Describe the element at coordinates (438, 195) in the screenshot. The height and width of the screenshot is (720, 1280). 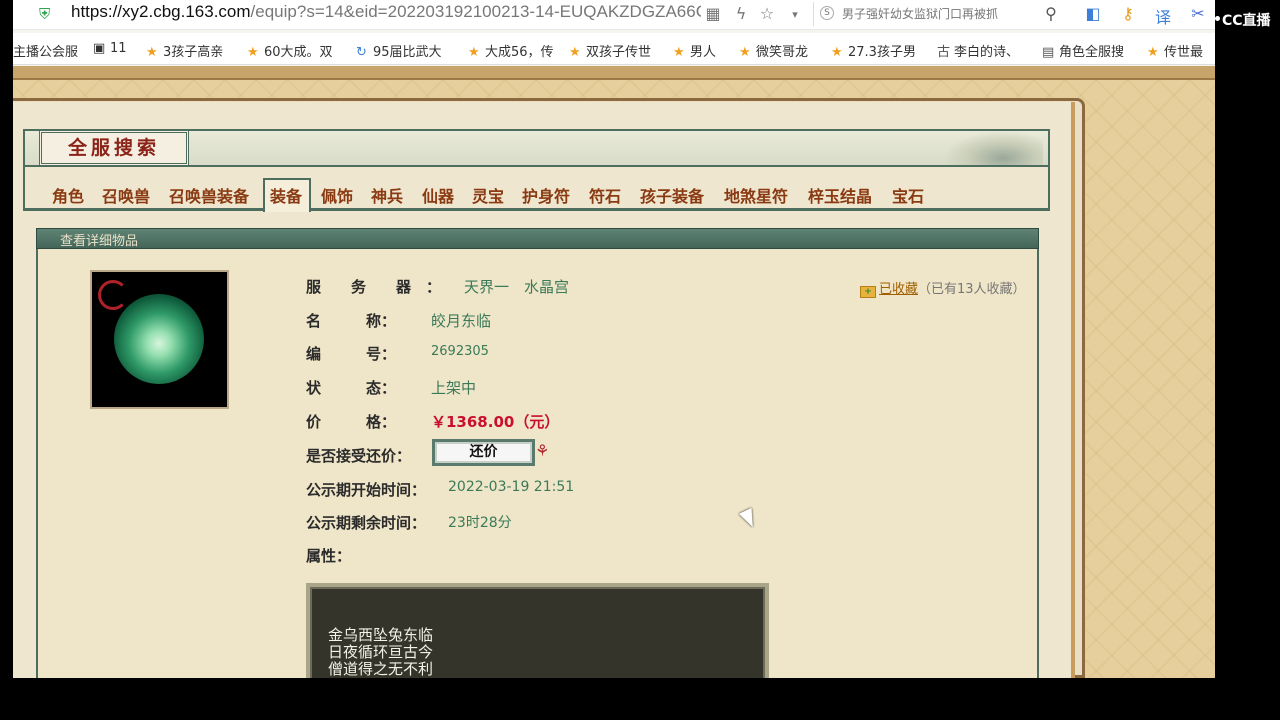
I see `tab-immortal-item: 仙器` at that location.